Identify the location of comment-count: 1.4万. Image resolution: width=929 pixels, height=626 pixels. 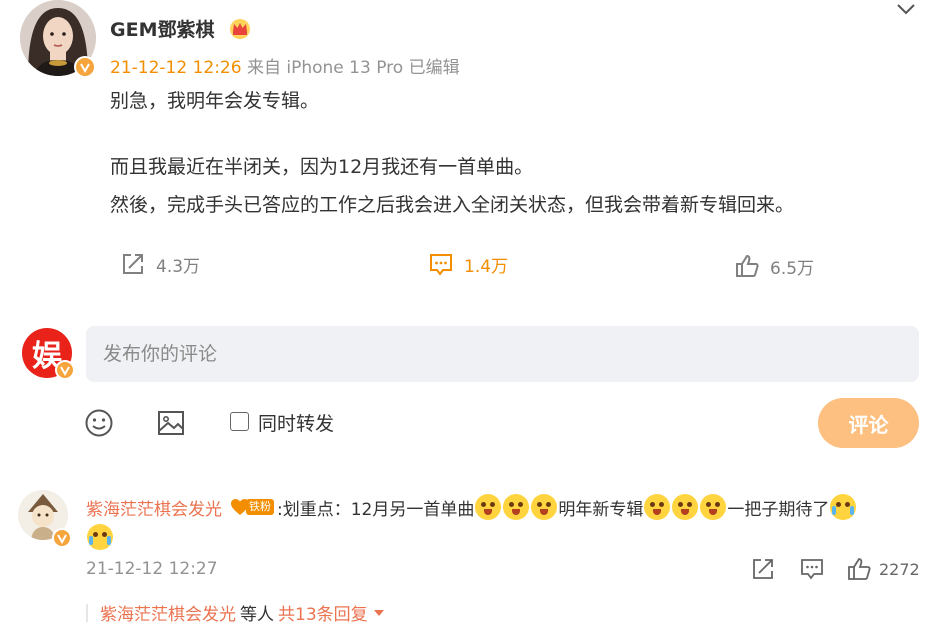
(486, 266).